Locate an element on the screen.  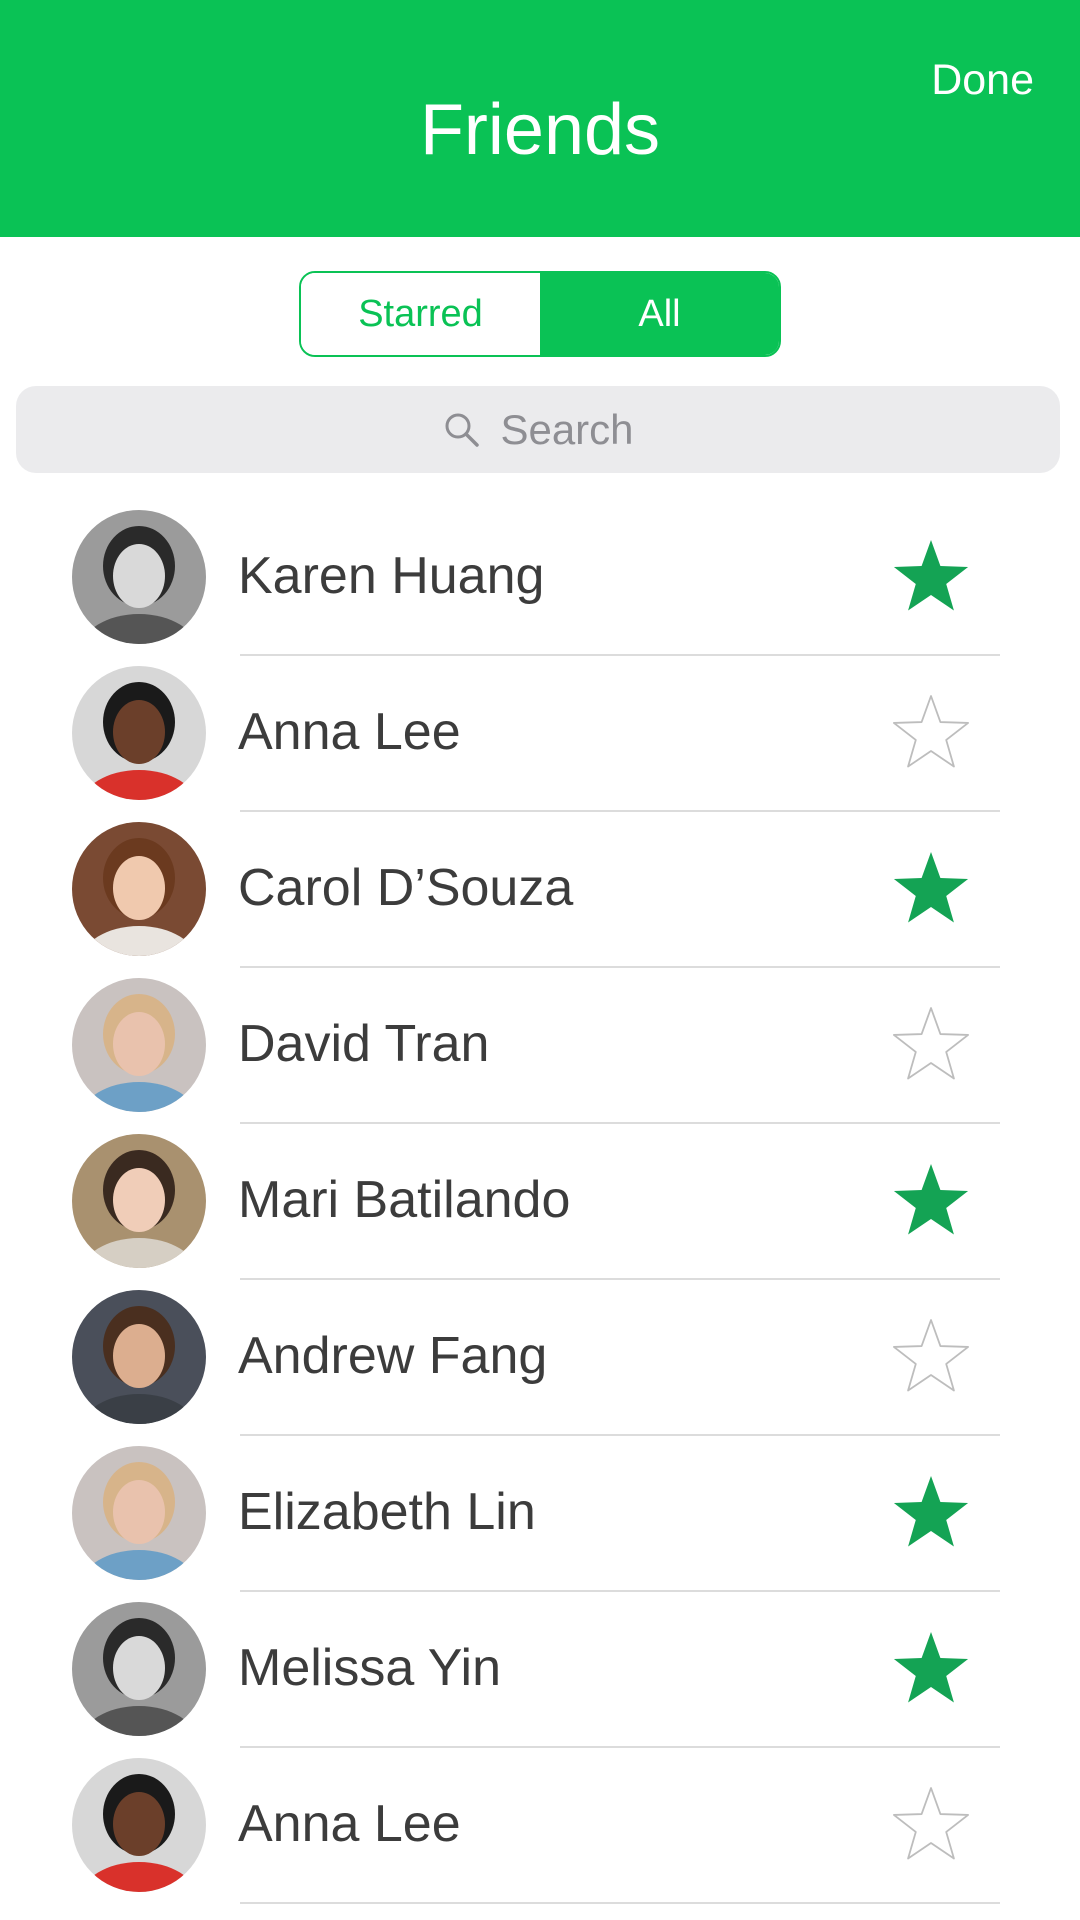
friend-name: Karen Huang is located at coordinates (391, 576).